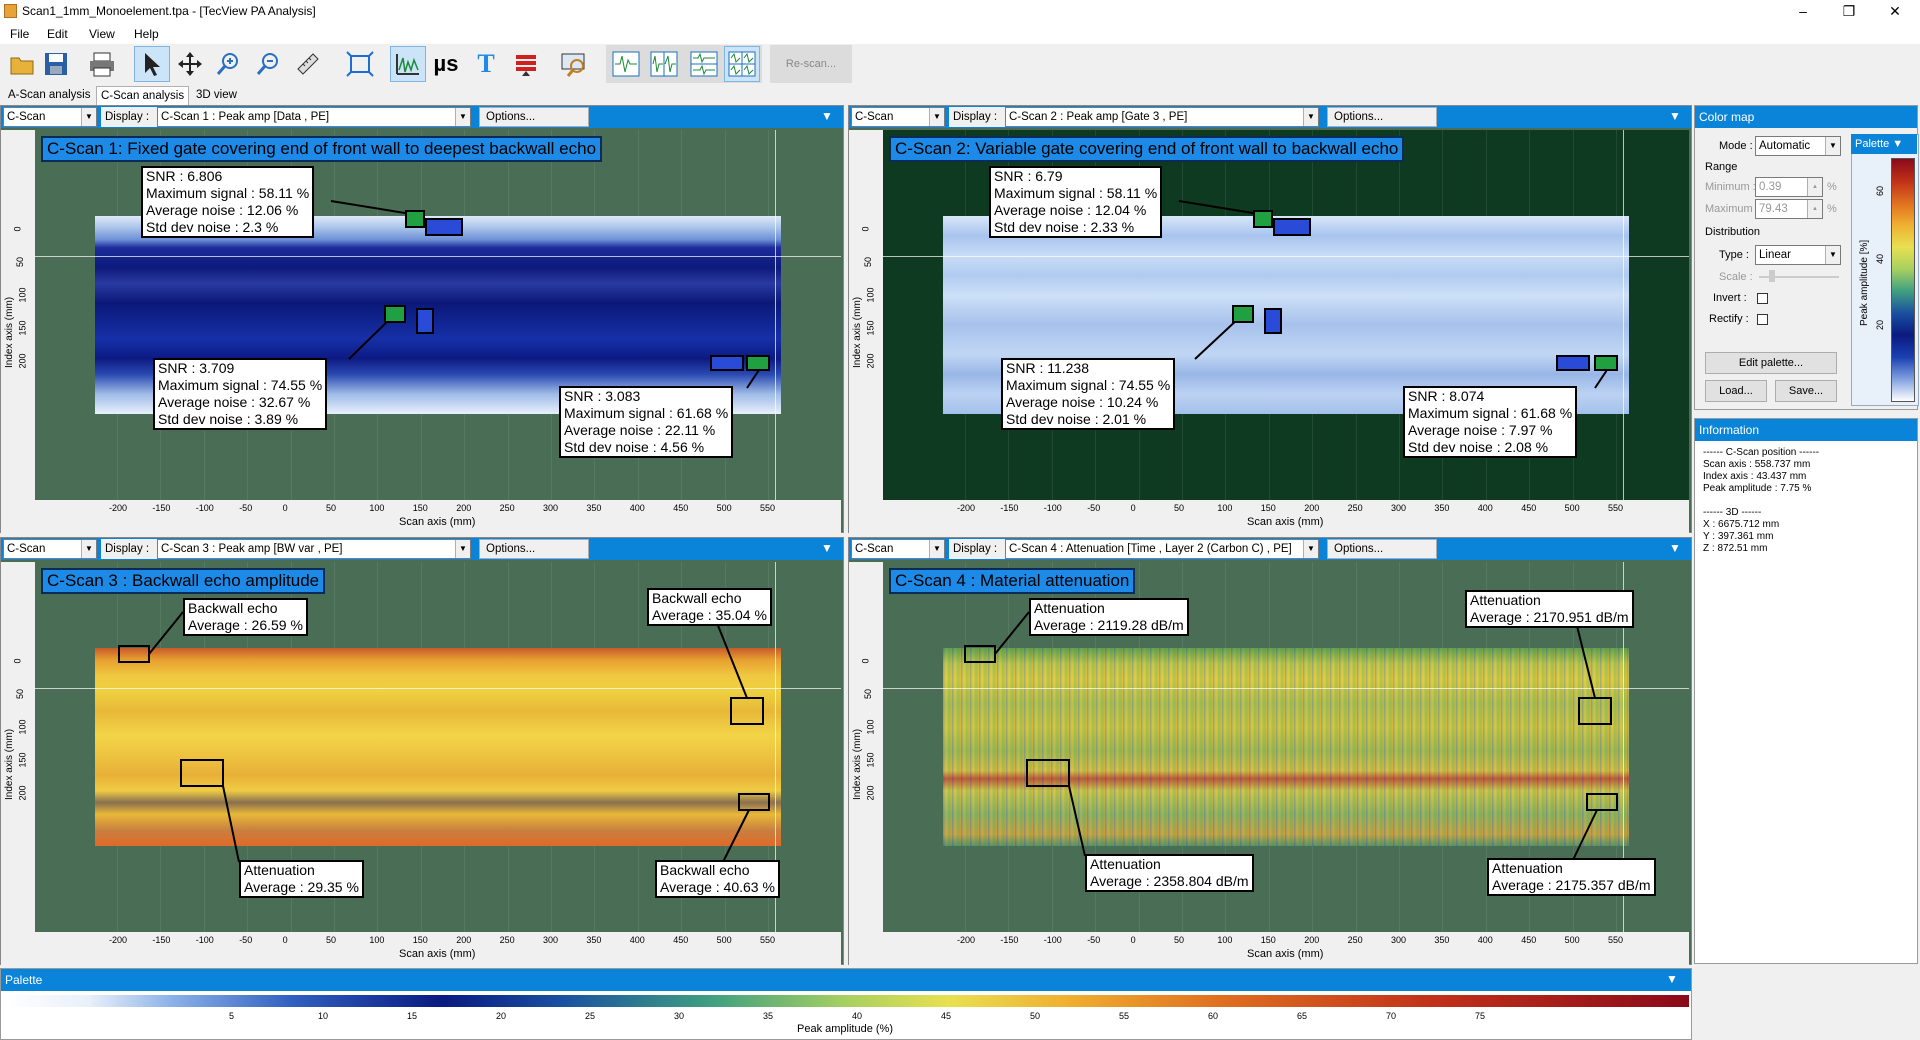 This screenshot has width=1920, height=1040. Describe the element at coordinates (1806, 430) in the screenshot. I see `information-header: Information` at that location.